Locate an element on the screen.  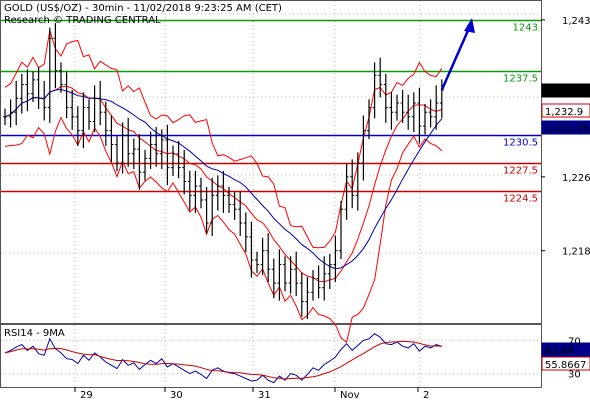
level-label: 1243 is located at coordinates (525, 28).